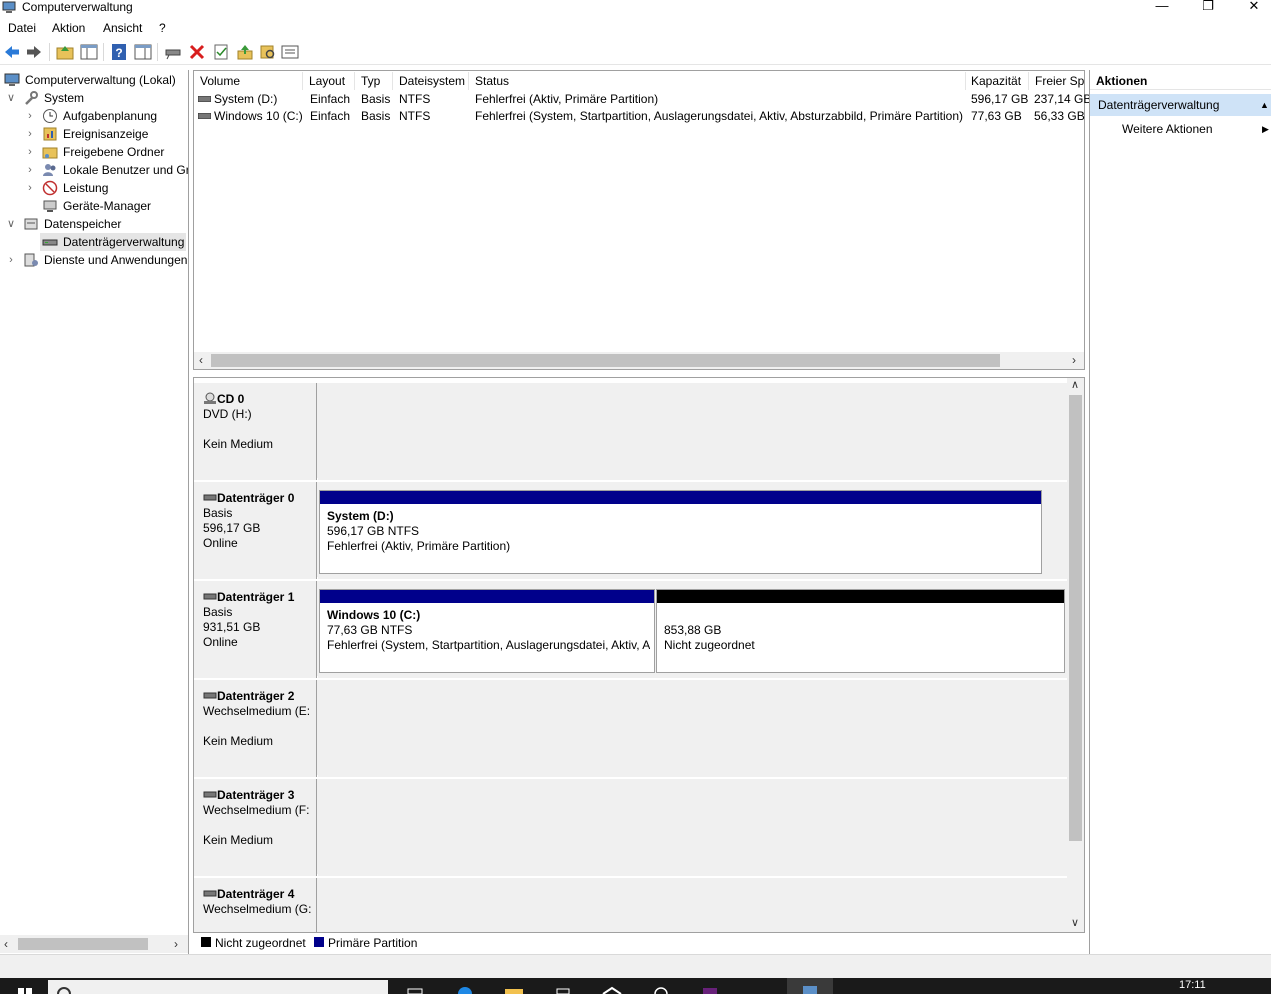 This screenshot has height=994, width=1271. I want to click on task-view-icon, so click(415, 990).